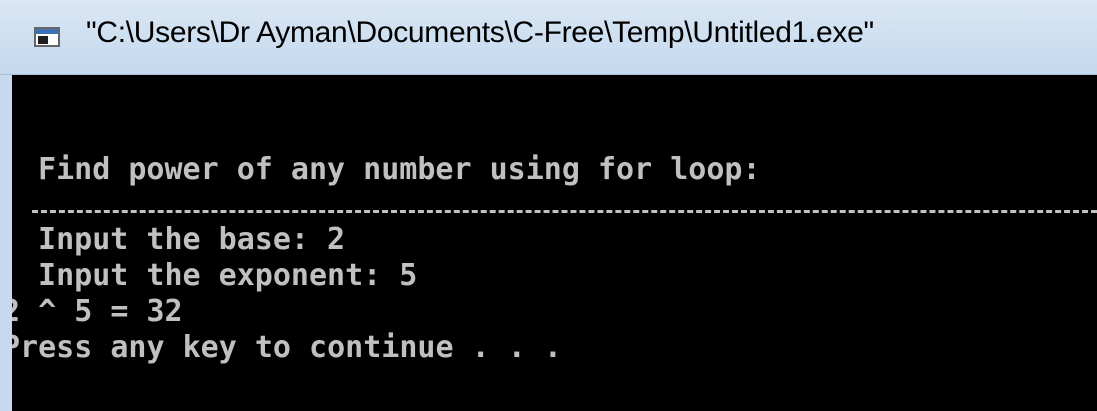 This screenshot has height=411, width=1097. I want to click on console-press-key-line: Press any key to continue . . ., so click(287, 347).